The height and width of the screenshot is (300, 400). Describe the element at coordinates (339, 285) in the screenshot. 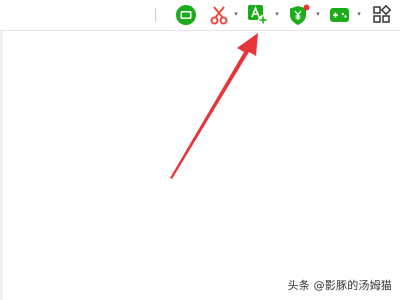

I see `watermark: 头条 @影豚的汤姆猫` at that location.